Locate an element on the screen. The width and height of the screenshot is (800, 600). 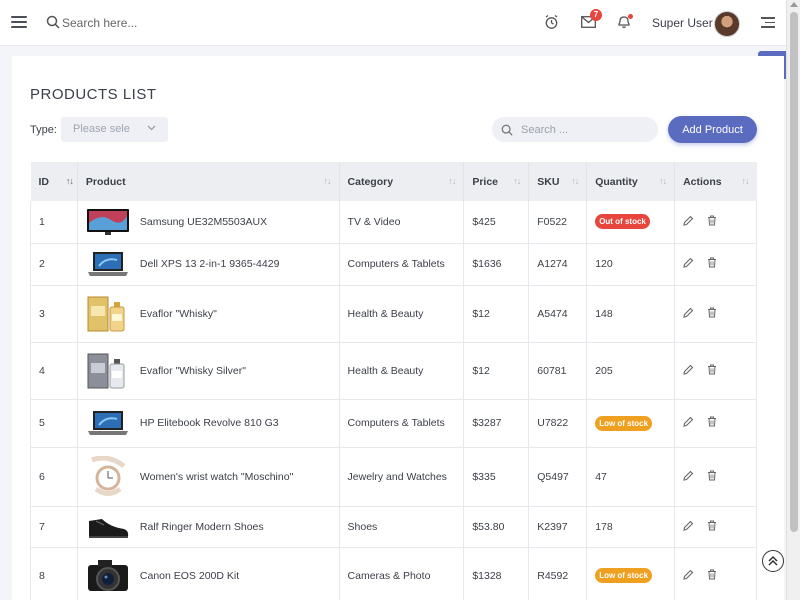
cell-actions is located at coordinates (715, 314).